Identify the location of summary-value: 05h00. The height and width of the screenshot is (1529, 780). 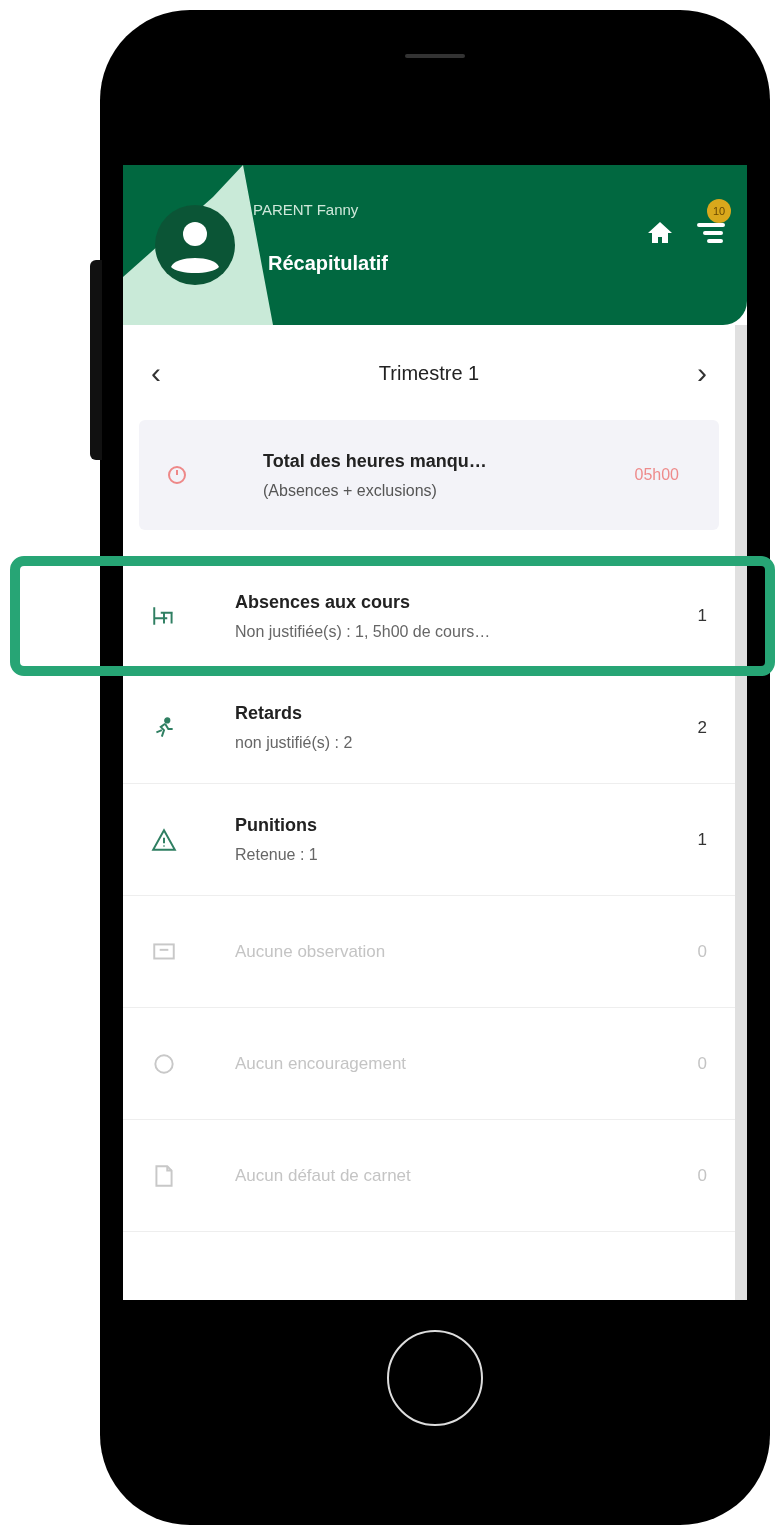
(656, 475).